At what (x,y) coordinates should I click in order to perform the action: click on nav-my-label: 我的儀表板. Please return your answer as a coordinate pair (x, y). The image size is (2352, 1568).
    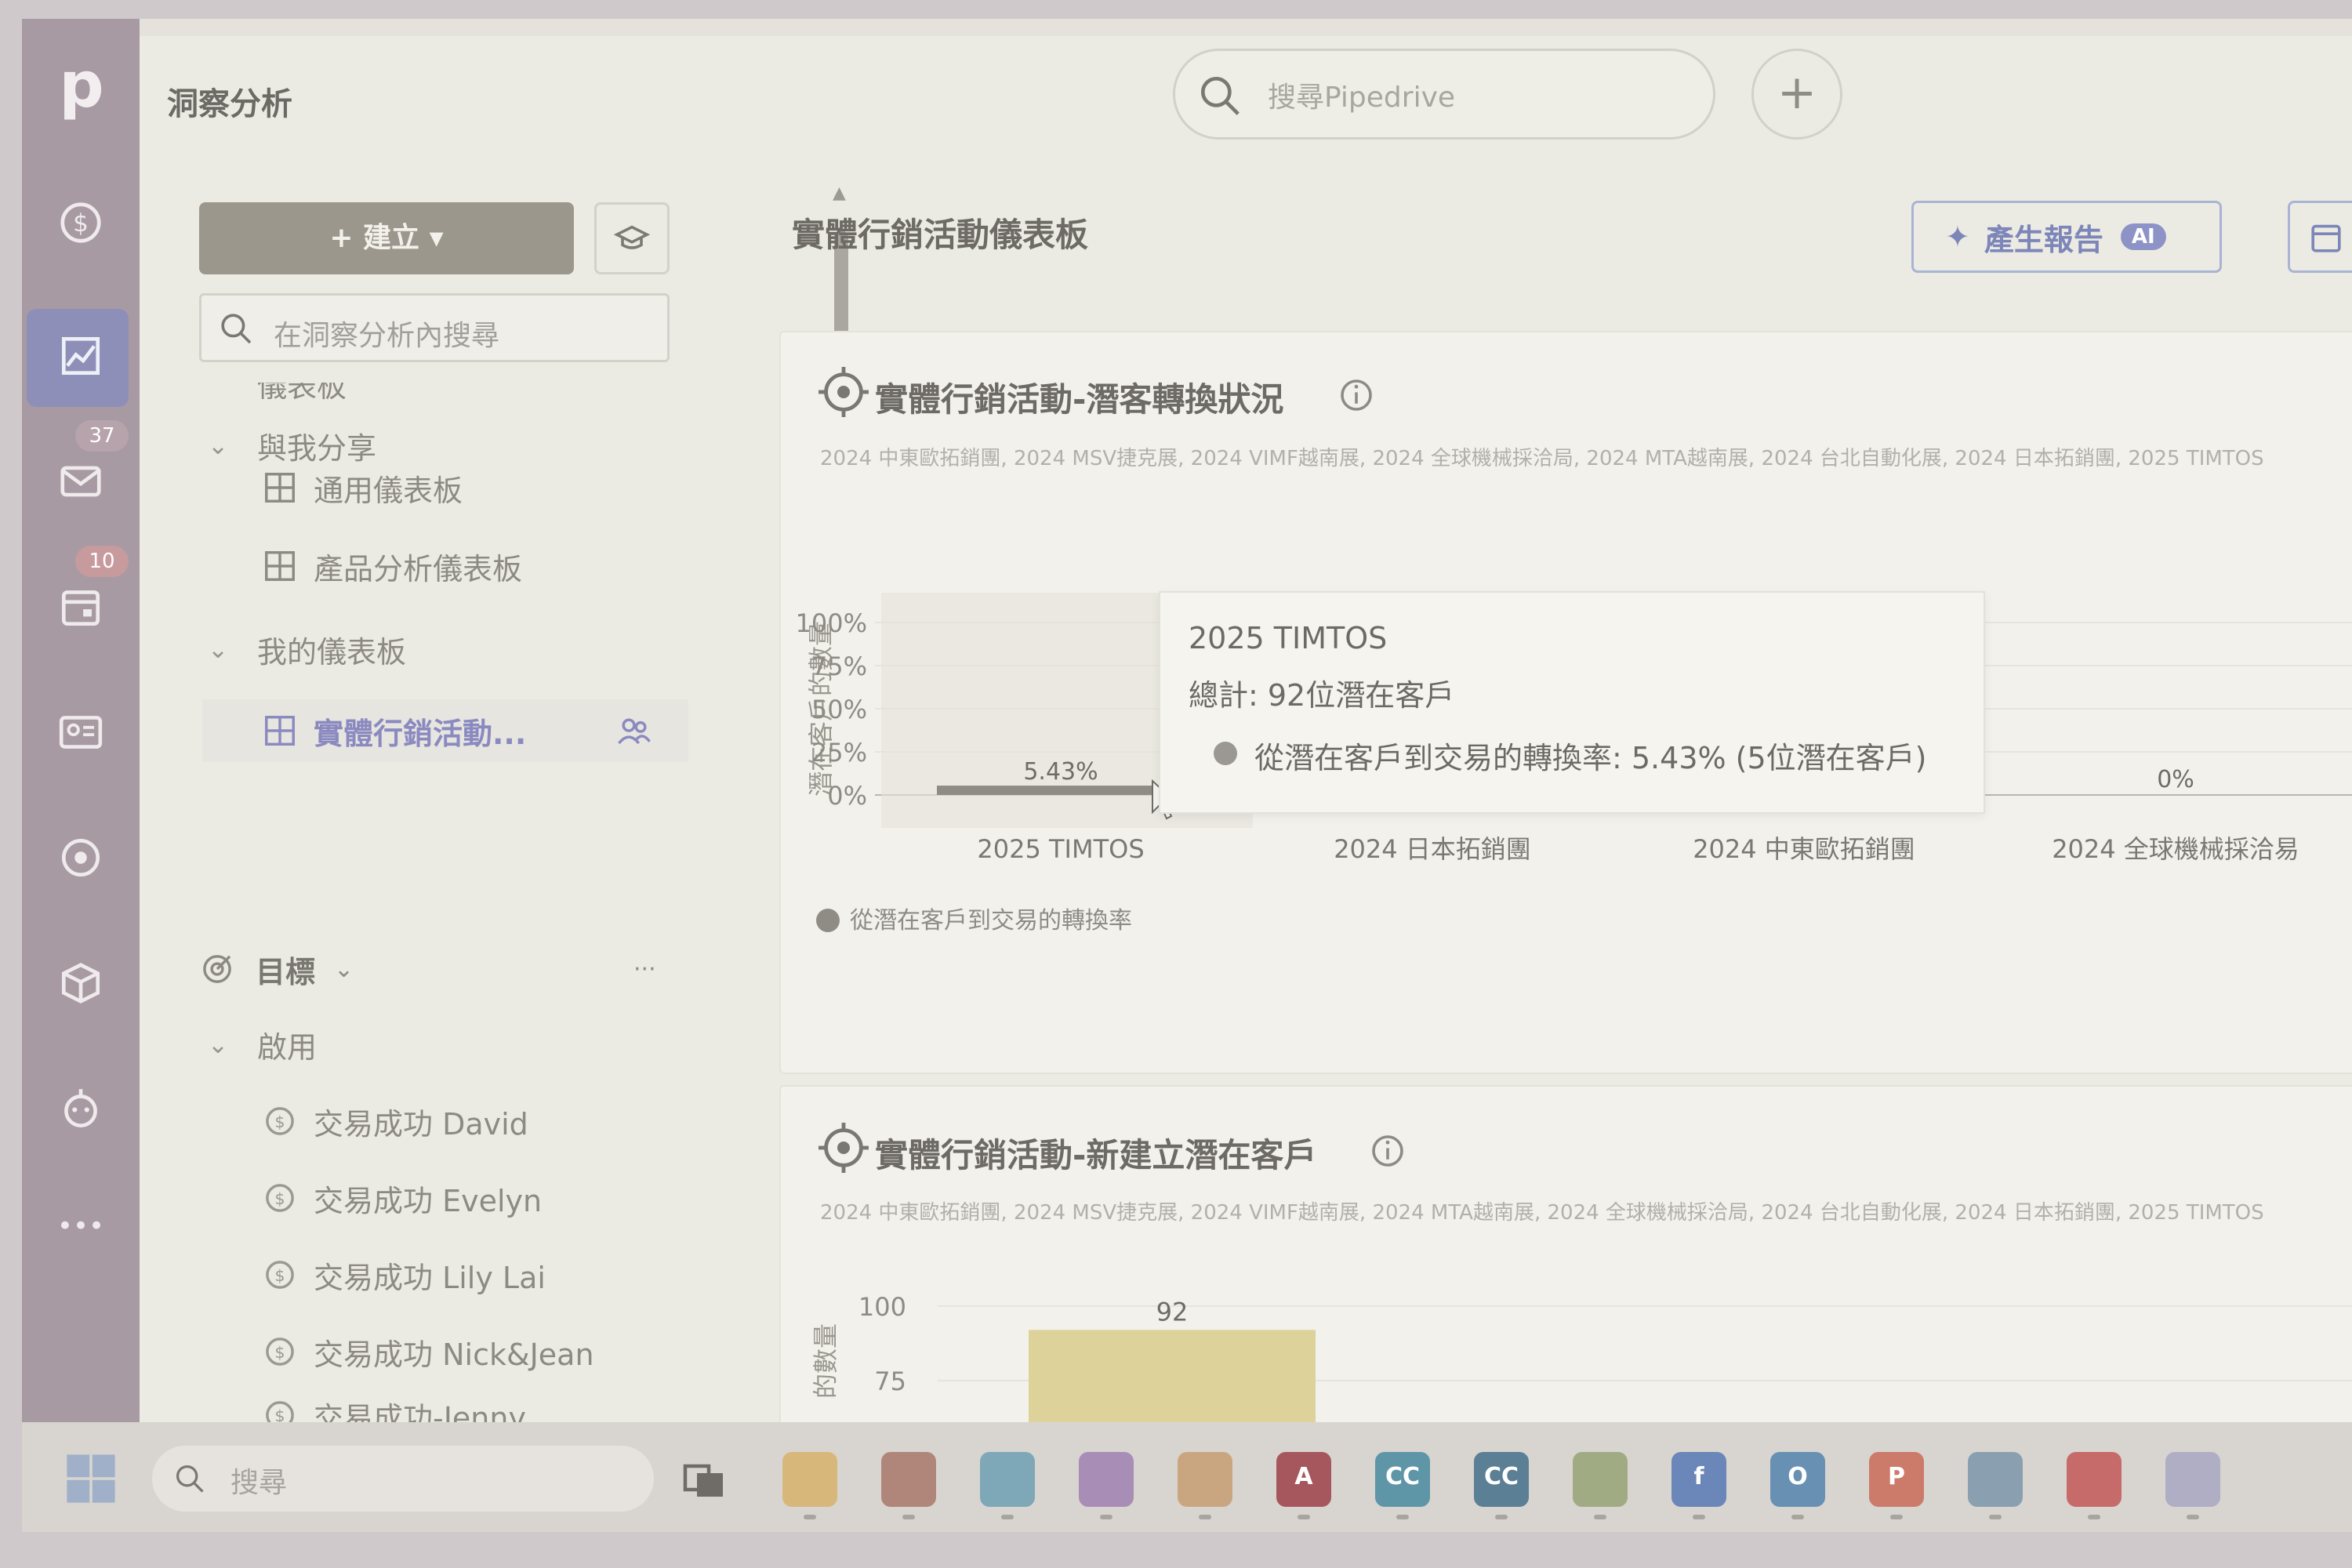
    Looking at the image, I should click on (332, 652).